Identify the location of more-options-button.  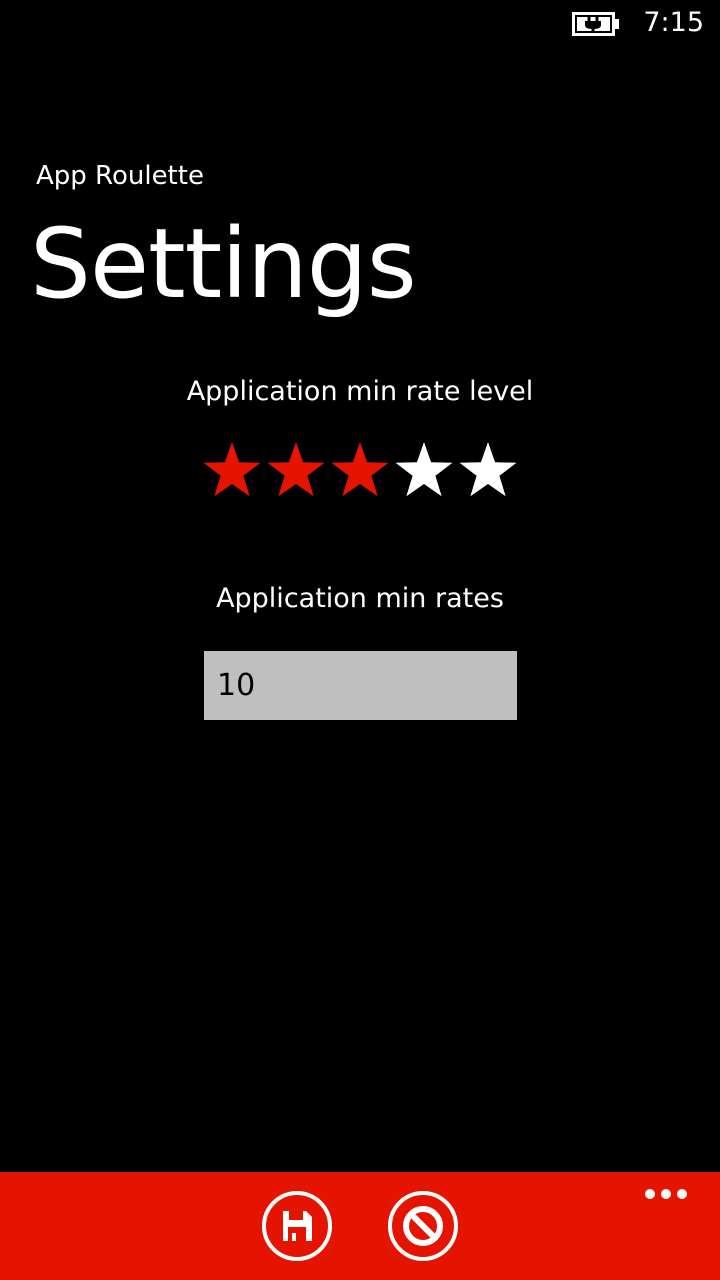
(666, 1194).